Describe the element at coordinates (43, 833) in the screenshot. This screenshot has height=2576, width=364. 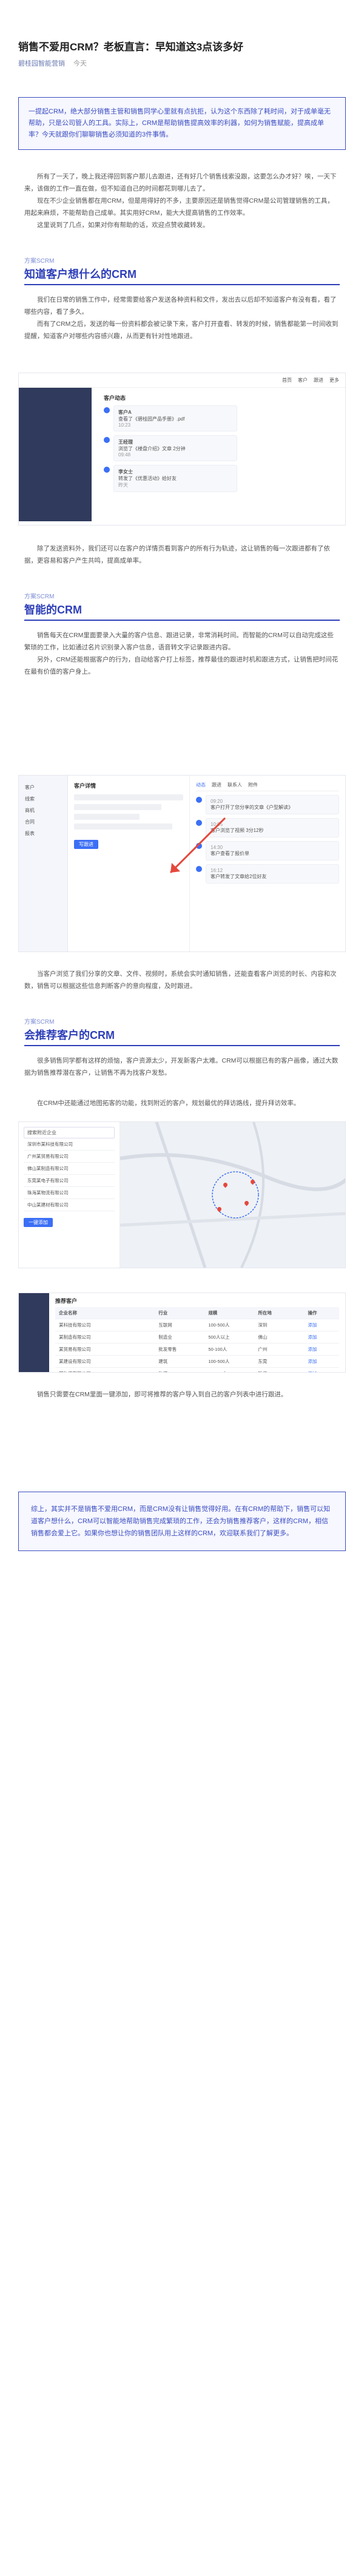
I see `sidebar-item: 报表` at that location.